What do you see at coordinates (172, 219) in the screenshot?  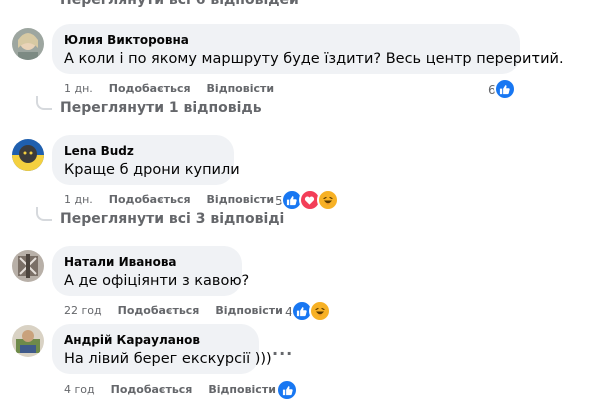 I see `view-replies-label: Переглянути всі 3 відповіді` at bounding box center [172, 219].